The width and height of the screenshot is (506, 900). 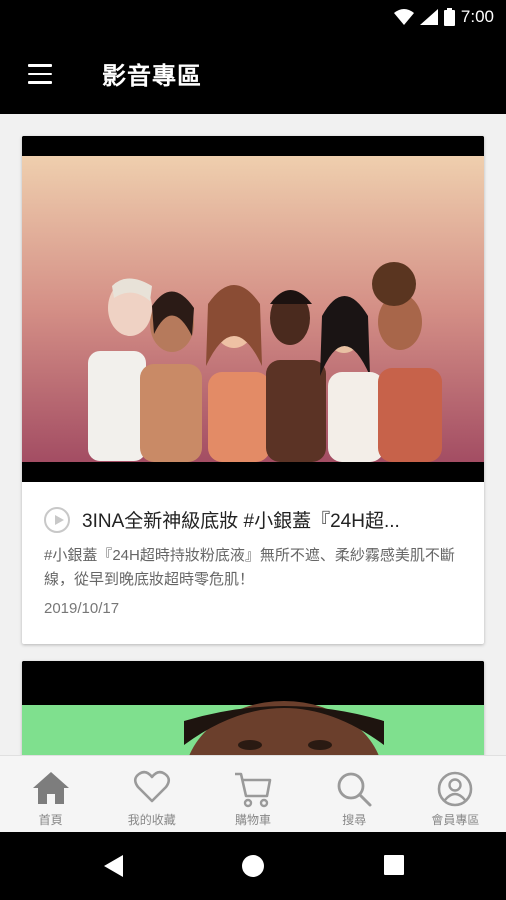 What do you see at coordinates (114, 866) in the screenshot?
I see `back-icon` at bounding box center [114, 866].